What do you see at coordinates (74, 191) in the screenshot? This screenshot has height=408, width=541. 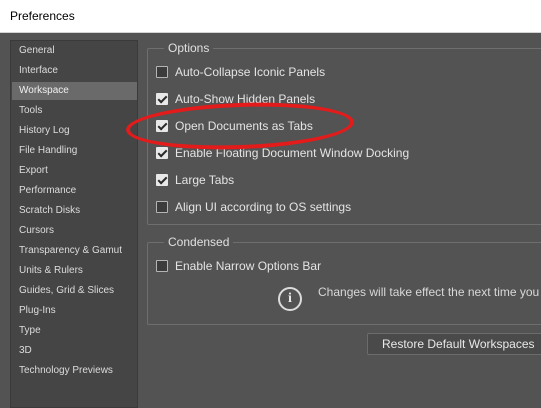 I see `sidebar-item-performance: Performance` at bounding box center [74, 191].